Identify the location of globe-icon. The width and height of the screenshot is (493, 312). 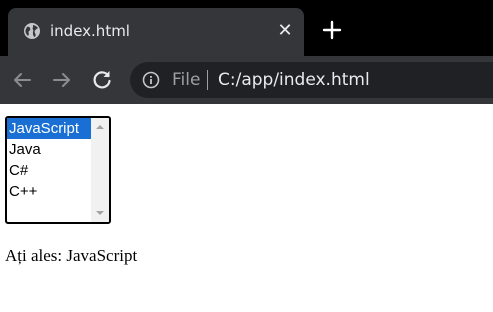
(32, 31).